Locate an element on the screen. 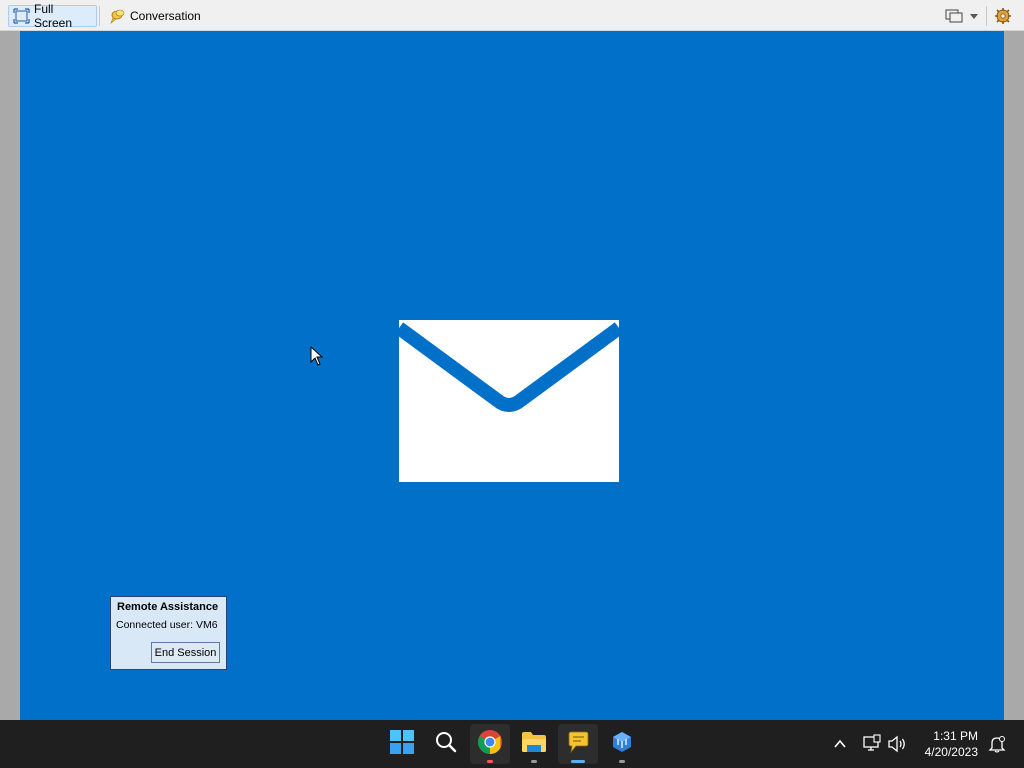  full-screen-label: Full Screen is located at coordinates (53, 16).